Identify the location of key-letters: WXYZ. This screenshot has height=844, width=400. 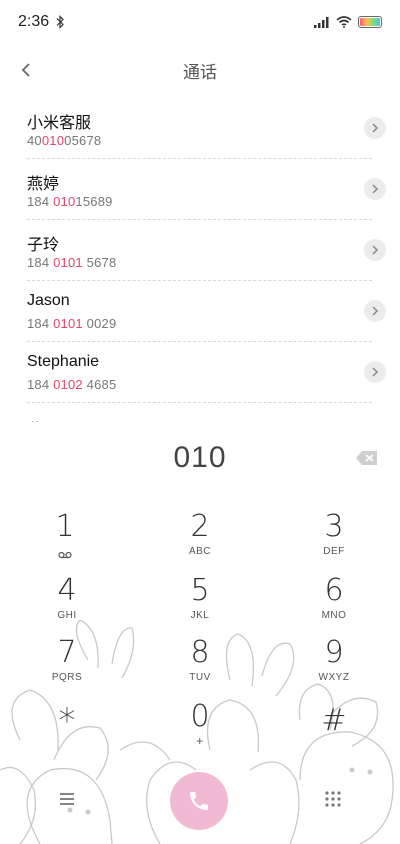
(334, 677).